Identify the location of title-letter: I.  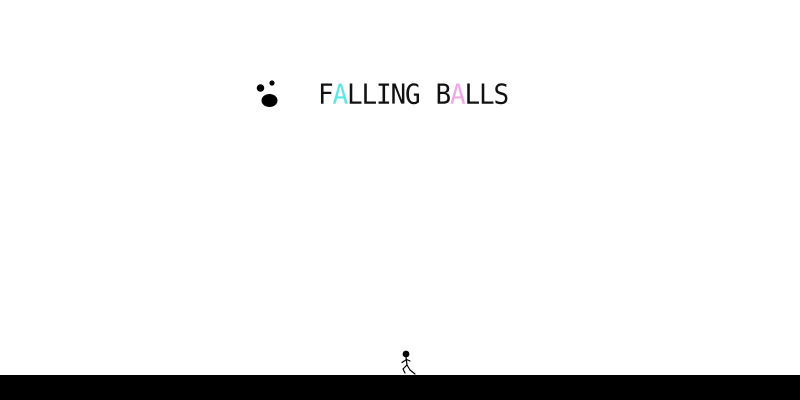
(384, 95).